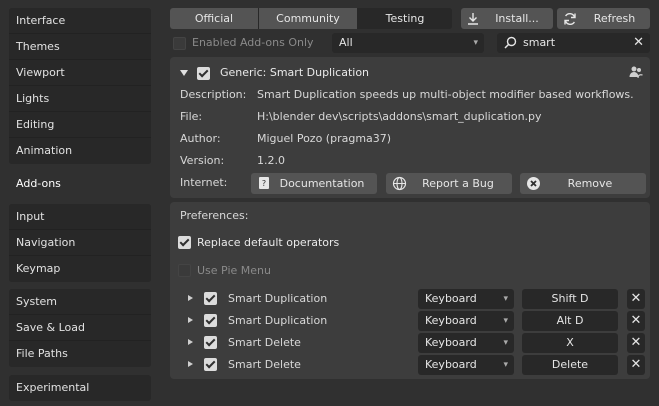  What do you see at coordinates (234, 270) in the screenshot?
I see `pie-menu-label: Use Pie Menu` at bounding box center [234, 270].